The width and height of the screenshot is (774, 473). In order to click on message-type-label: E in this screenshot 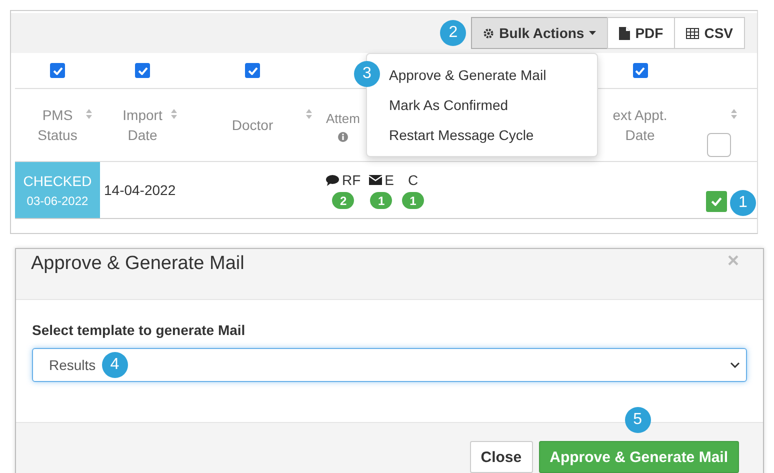, I will do `click(389, 180)`.